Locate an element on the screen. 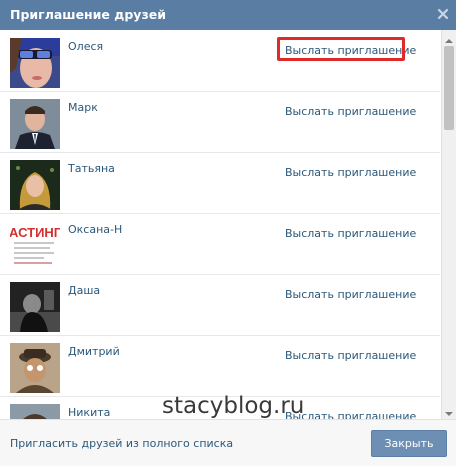 The width and height of the screenshot is (456, 466). invite-from-full-list-link: Пригласить друзей из полного списка is located at coordinates (121, 443).